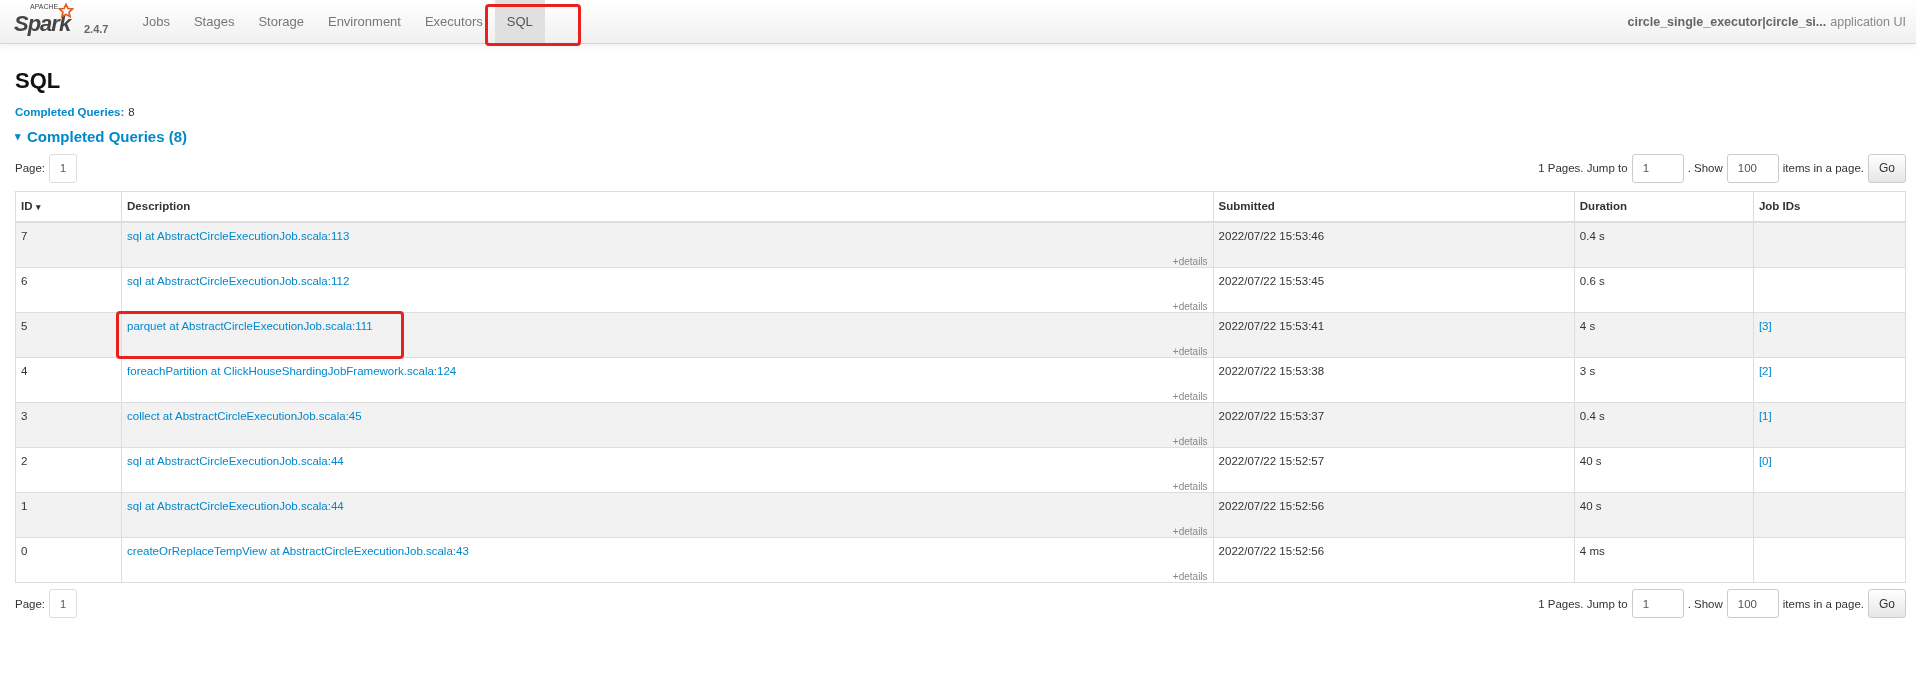 The width and height of the screenshot is (1916, 674). Describe the element at coordinates (68, 469) in the screenshot. I see `table-cell: 2` at that location.